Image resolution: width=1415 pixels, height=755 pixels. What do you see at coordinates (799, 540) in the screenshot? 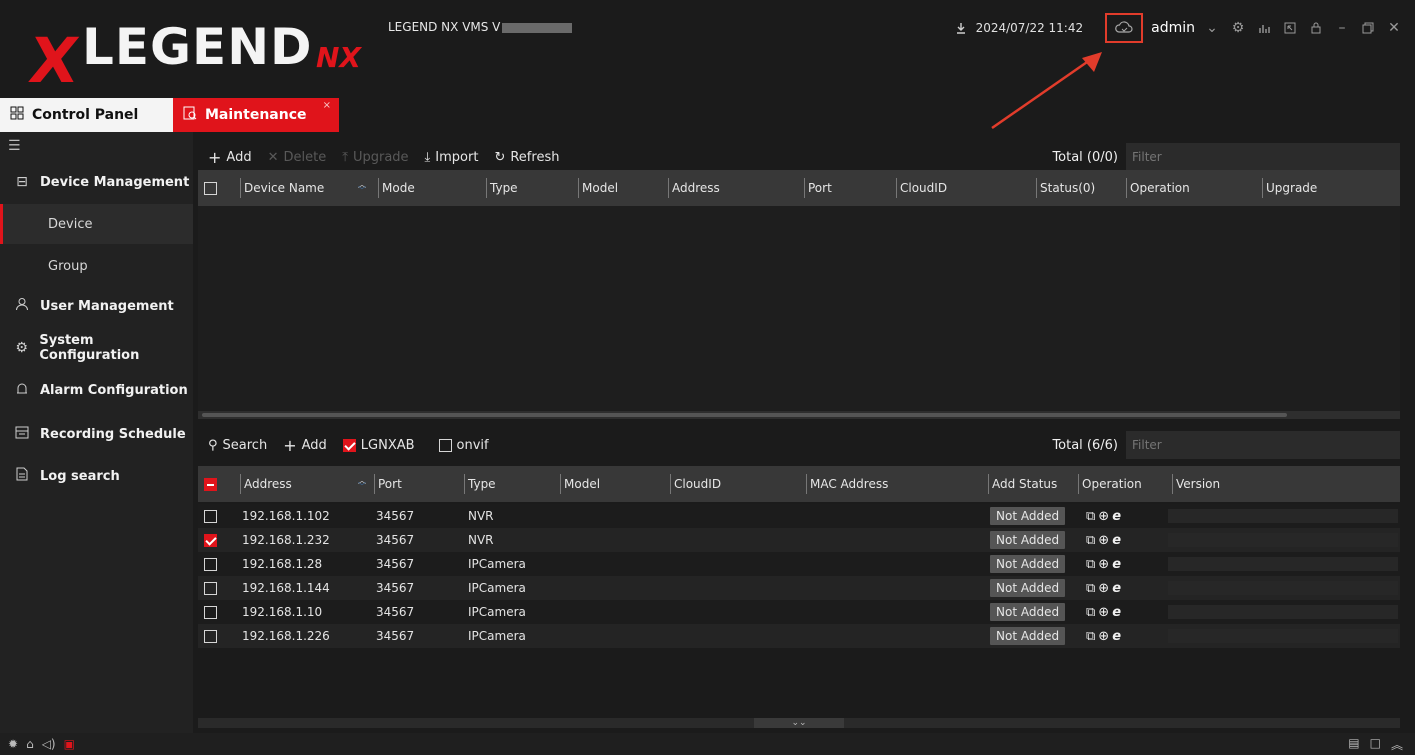
I see `table-row: 192.168.1.232 34567 NVR Not Added ⧉ ⊕ e` at bounding box center [799, 540].